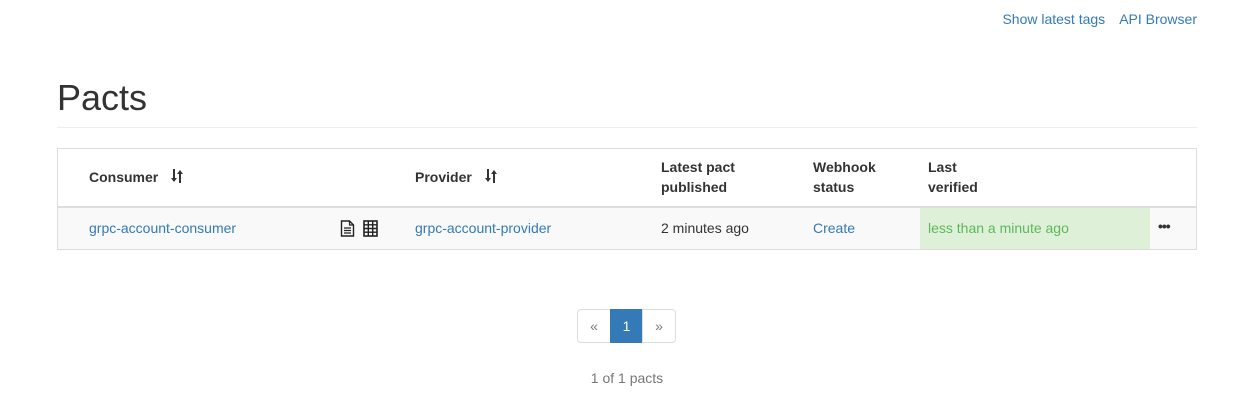  What do you see at coordinates (953, 187) in the screenshot?
I see `verified-header-line2: verified` at bounding box center [953, 187].